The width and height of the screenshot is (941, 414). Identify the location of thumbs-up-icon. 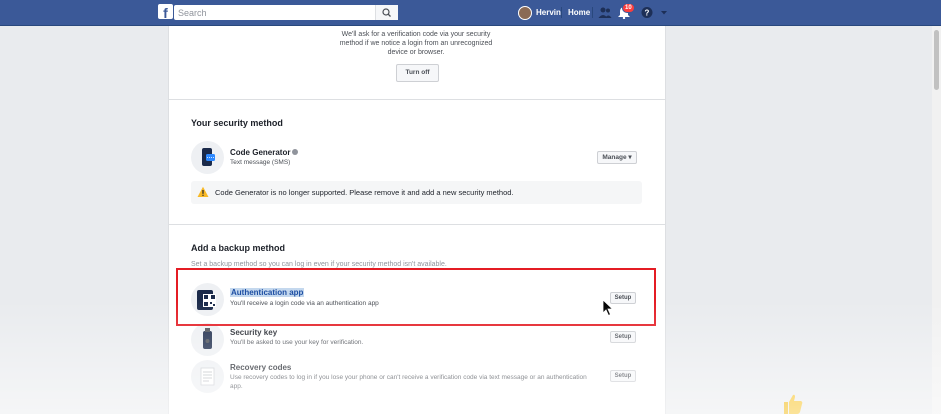
(793, 404).